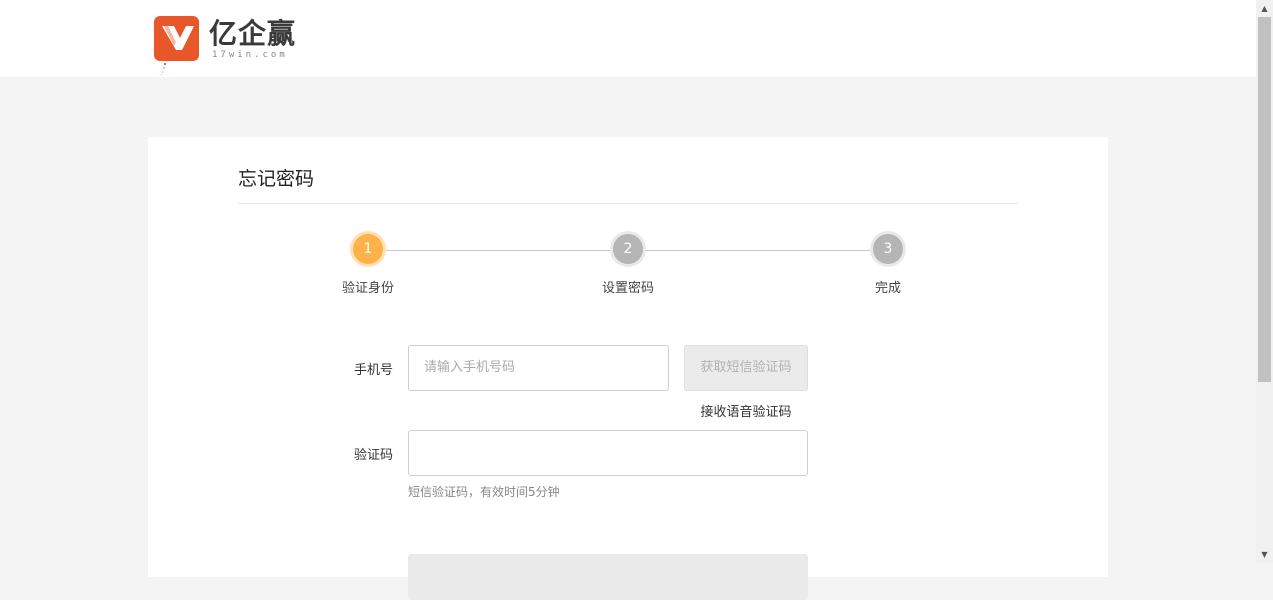 The height and width of the screenshot is (600, 1273). I want to click on phone-input: 请输入手机号码, so click(538, 368).